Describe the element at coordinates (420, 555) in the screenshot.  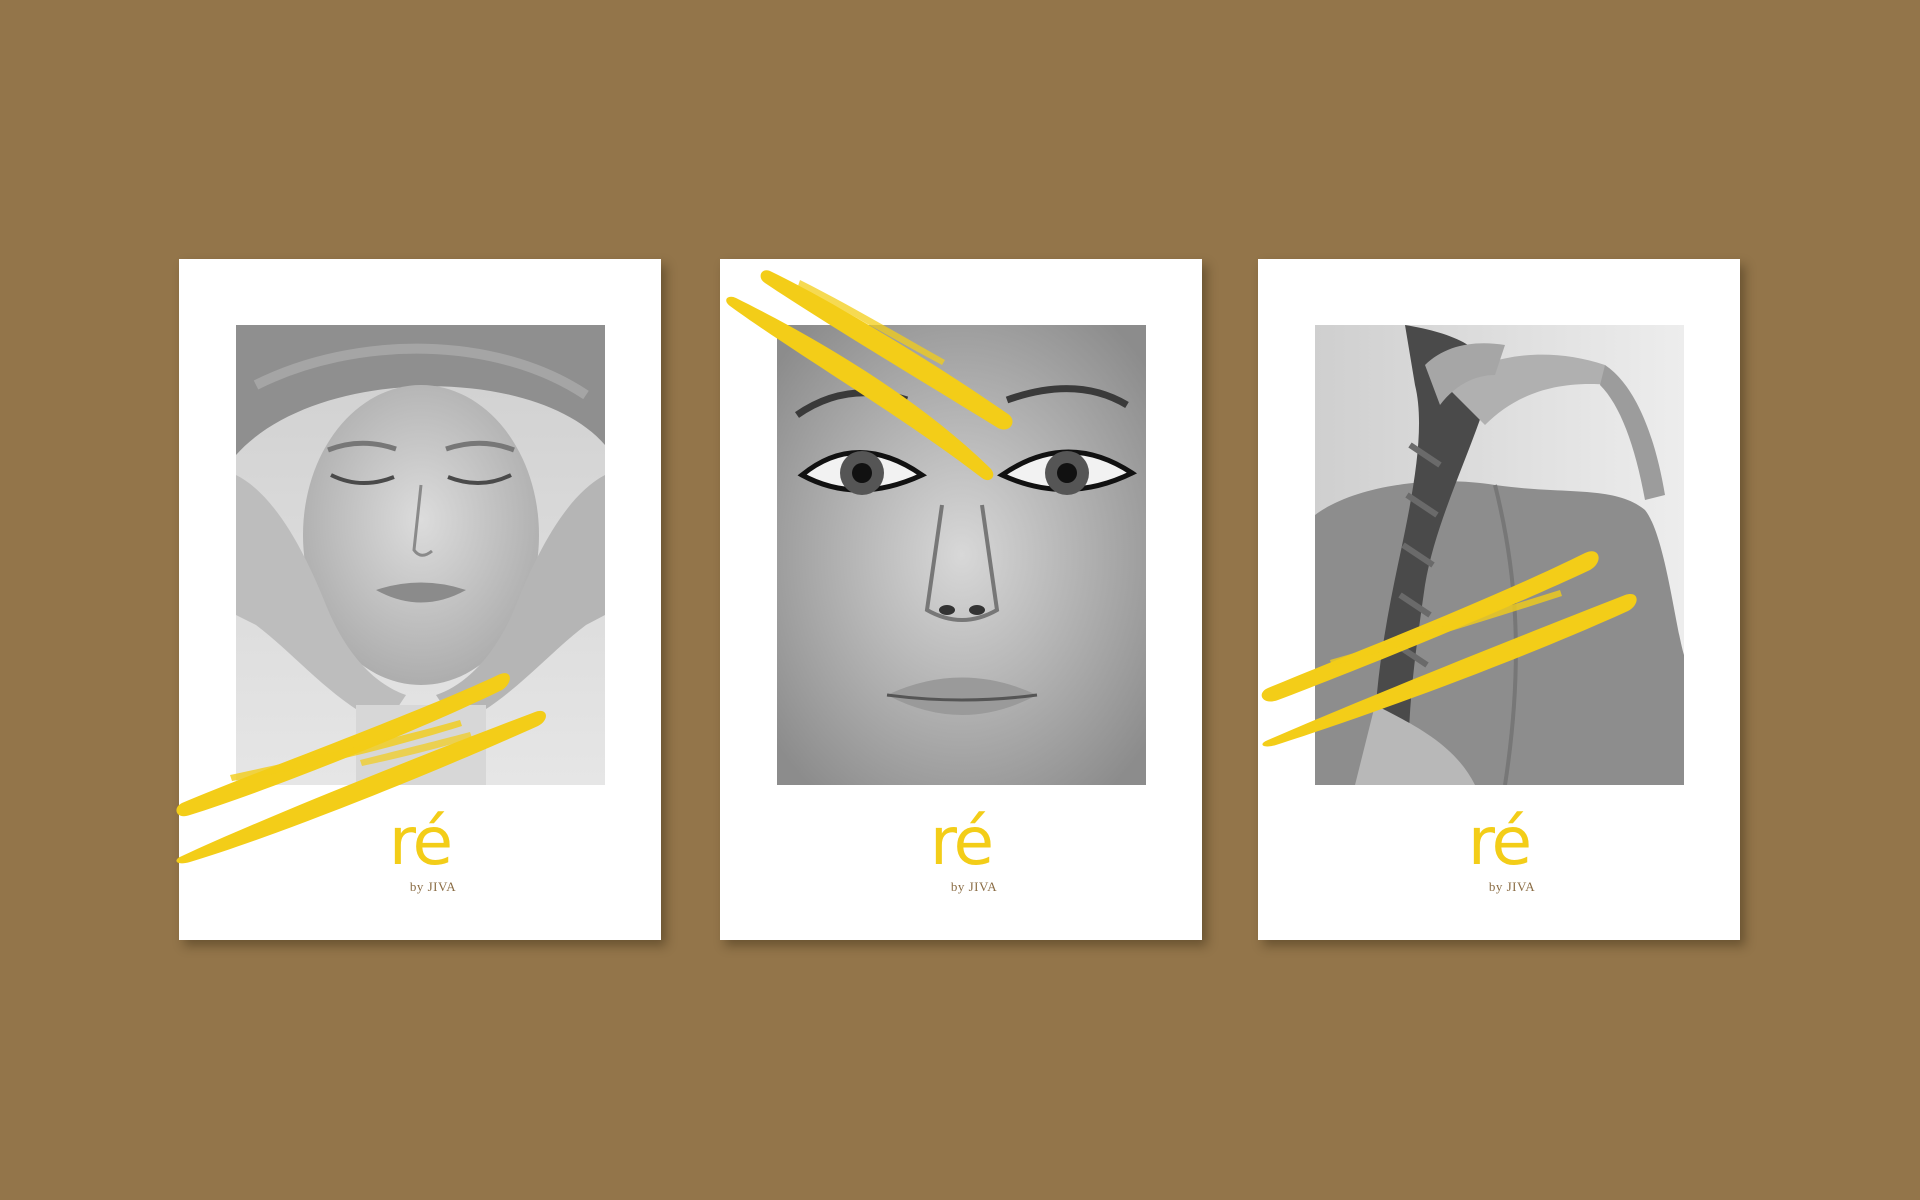
I see `face-massage-photo` at that location.